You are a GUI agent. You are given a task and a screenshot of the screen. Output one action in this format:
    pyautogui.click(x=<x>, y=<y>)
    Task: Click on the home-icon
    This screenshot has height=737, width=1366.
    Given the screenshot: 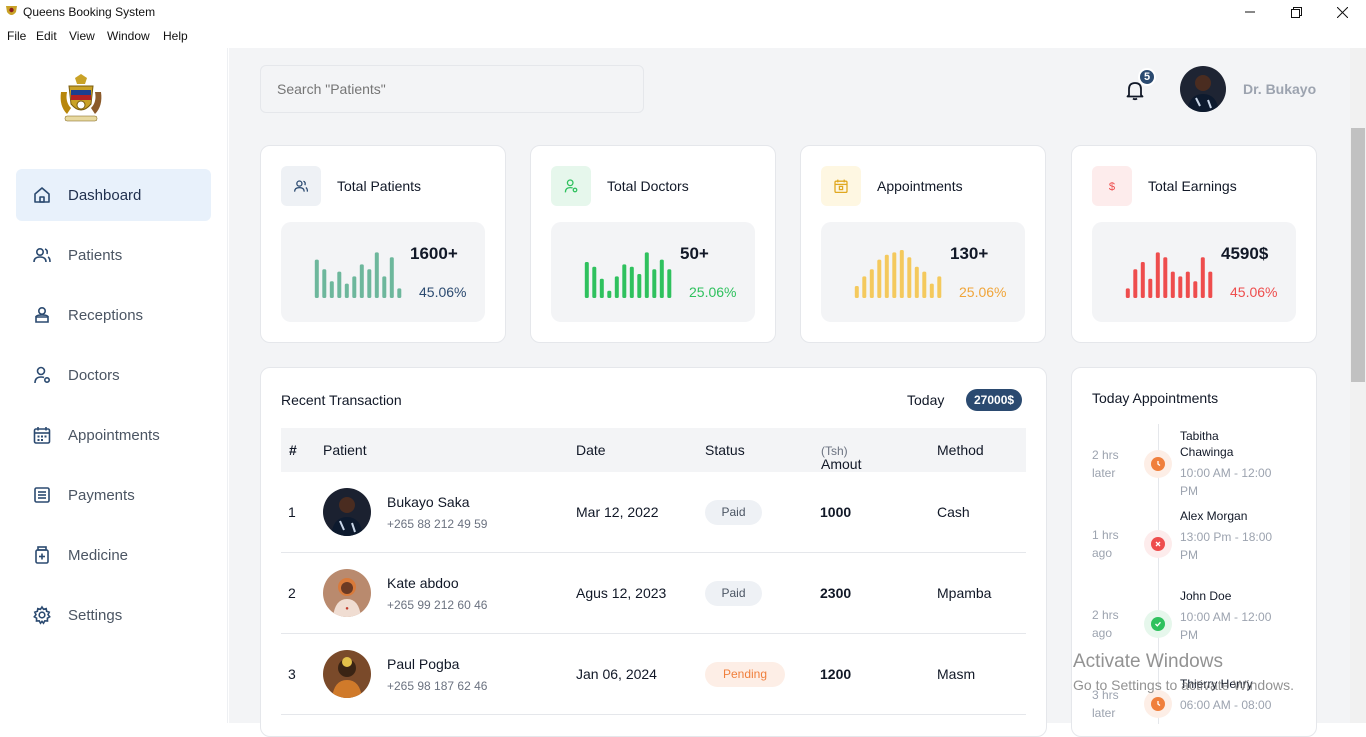 What is the action you would take?
    pyautogui.click(x=42, y=195)
    